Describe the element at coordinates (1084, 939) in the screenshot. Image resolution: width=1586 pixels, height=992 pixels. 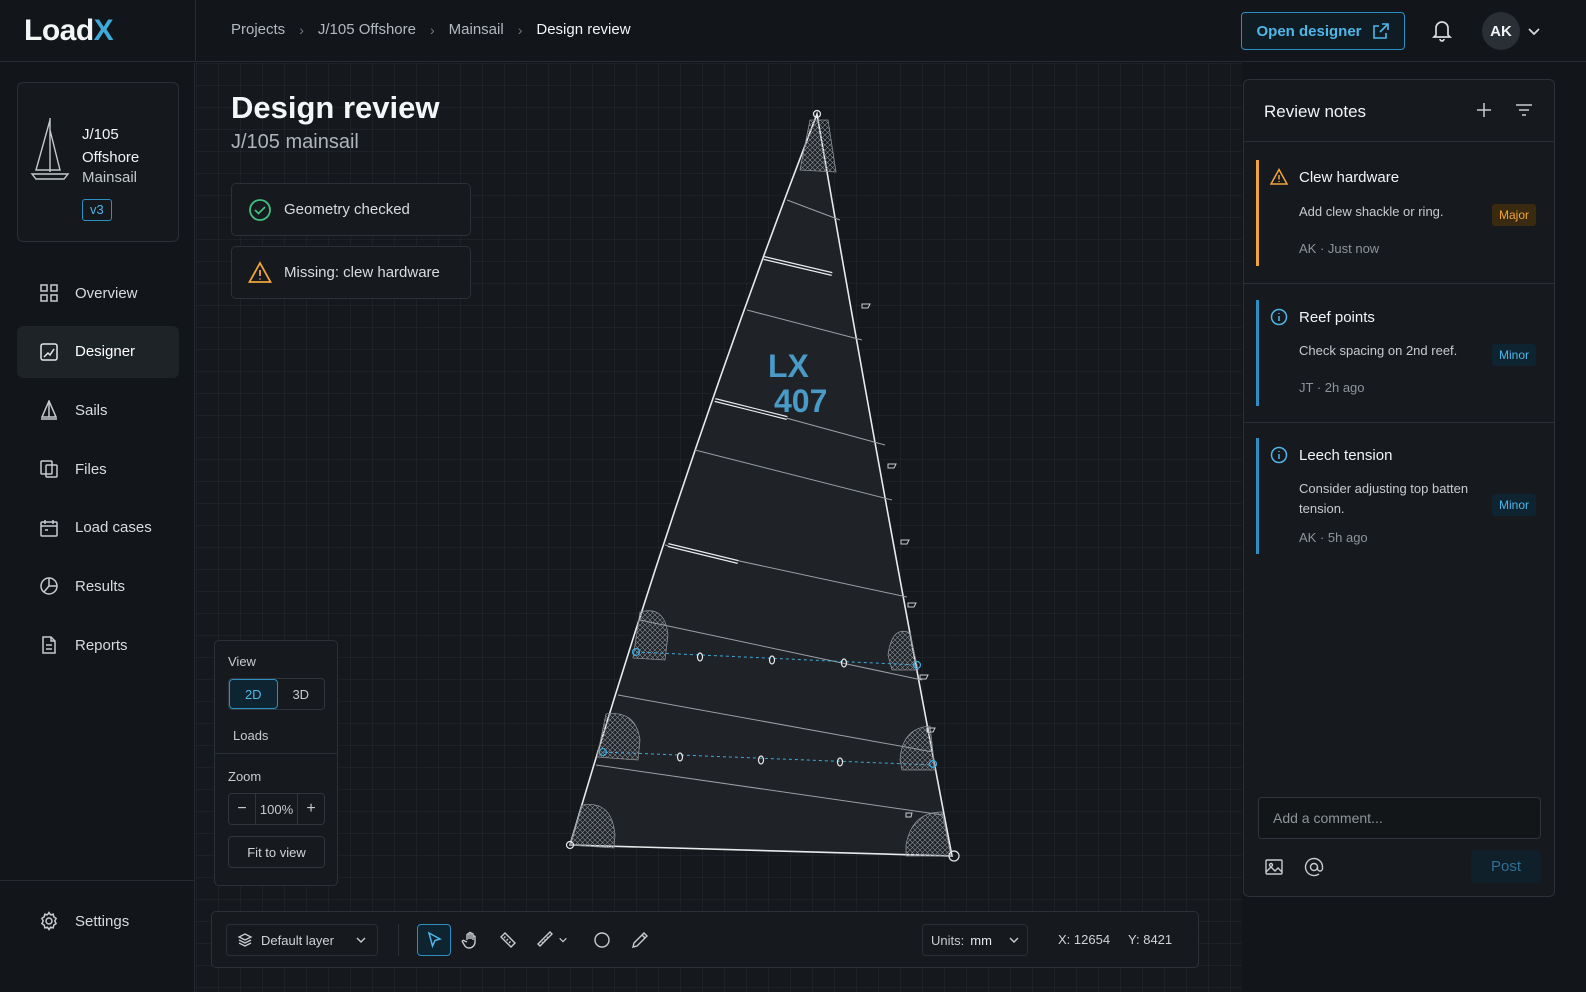
I see `x-coordinate: X: 12654` at that location.